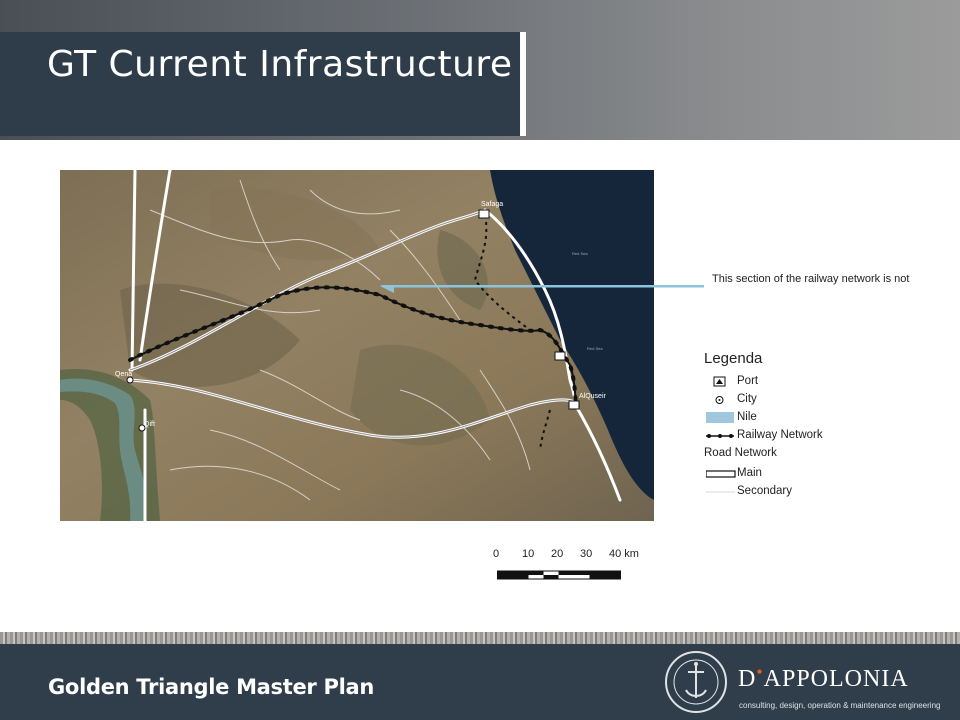 This screenshot has height=720, width=960. What do you see at coordinates (720, 417) in the screenshot?
I see `nile-swatch` at bounding box center [720, 417].